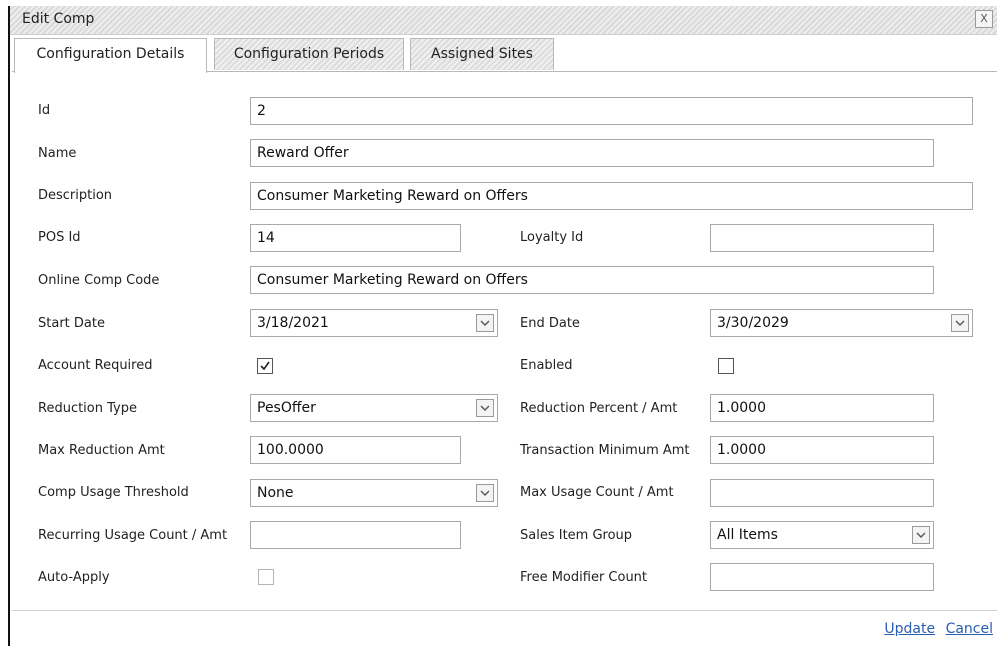  What do you see at coordinates (374, 323) in the screenshot?
I see `start-date-picker: 3/18/2021` at bounding box center [374, 323].